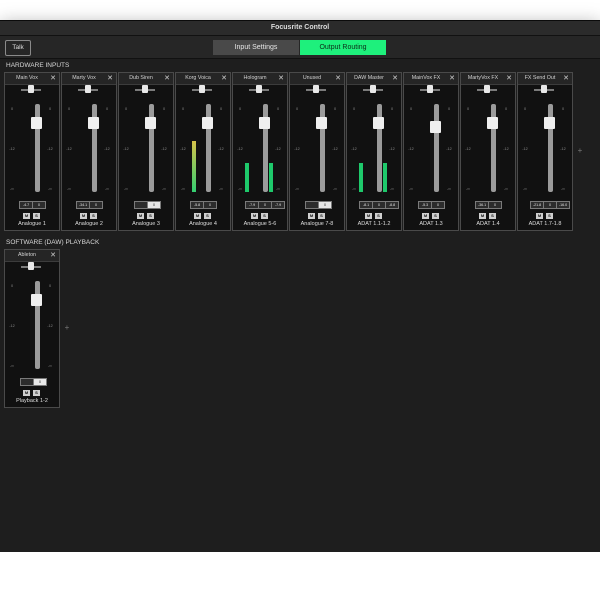 This screenshot has width=600, height=600. I want to click on gain-value-box: -16.0, so click(563, 205).